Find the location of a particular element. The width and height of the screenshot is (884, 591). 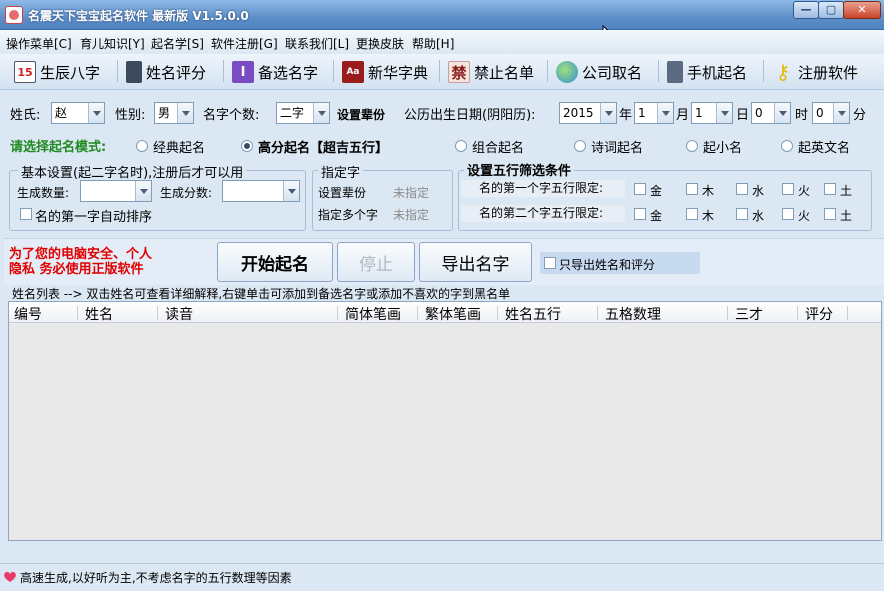

score-select is located at coordinates (261, 191).